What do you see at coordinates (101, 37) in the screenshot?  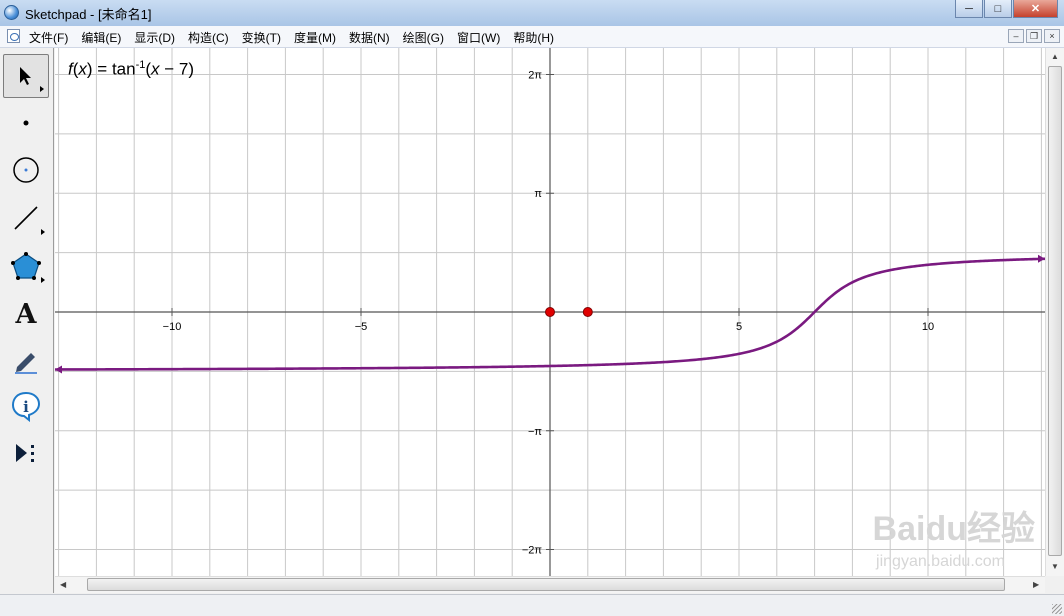 I see `menu-edit: 编辑(E)` at bounding box center [101, 37].